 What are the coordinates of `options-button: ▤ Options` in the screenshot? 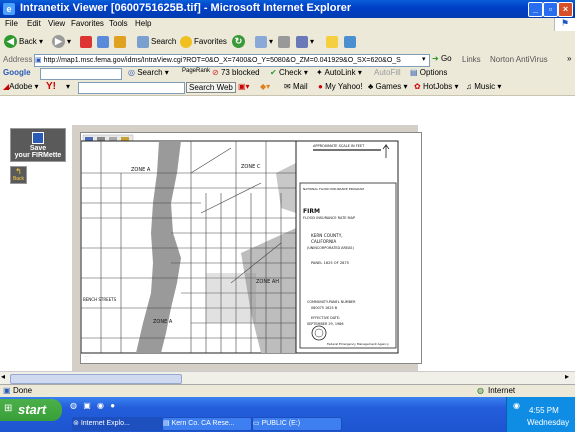 It's located at (428, 72).